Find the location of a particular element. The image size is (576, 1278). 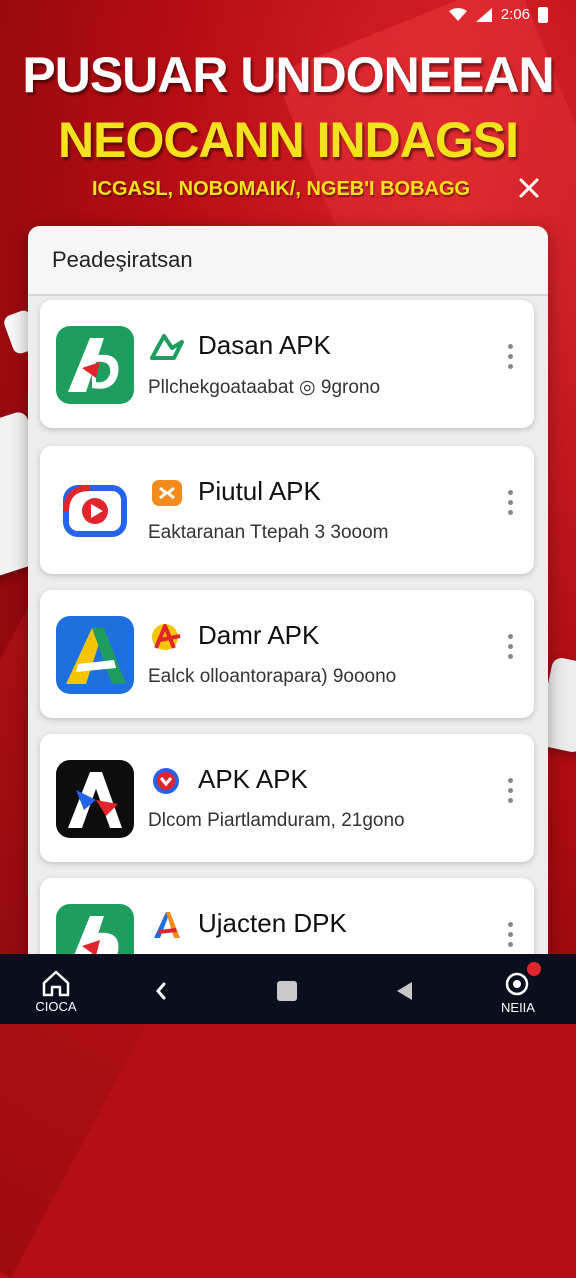

app-name: Damr APK is located at coordinates (259, 635).